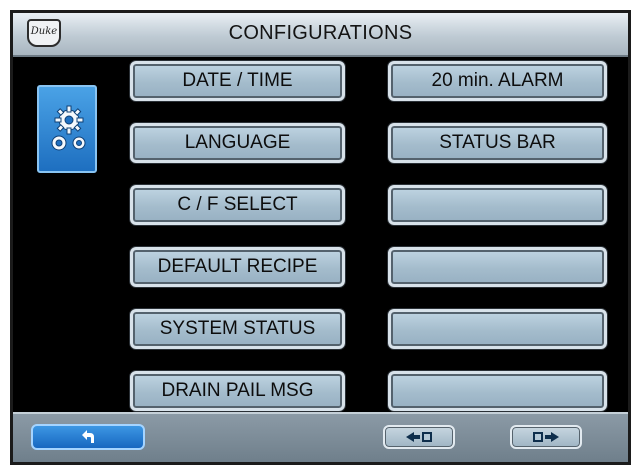 This screenshot has width=641, height=475. I want to click on next-page-icon, so click(546, 437).